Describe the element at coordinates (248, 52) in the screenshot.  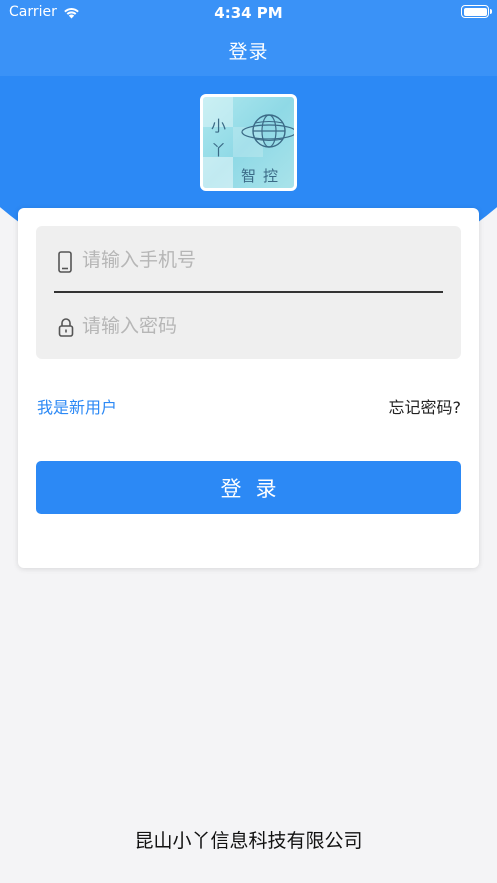
I see `page-title: 登录` at that location.